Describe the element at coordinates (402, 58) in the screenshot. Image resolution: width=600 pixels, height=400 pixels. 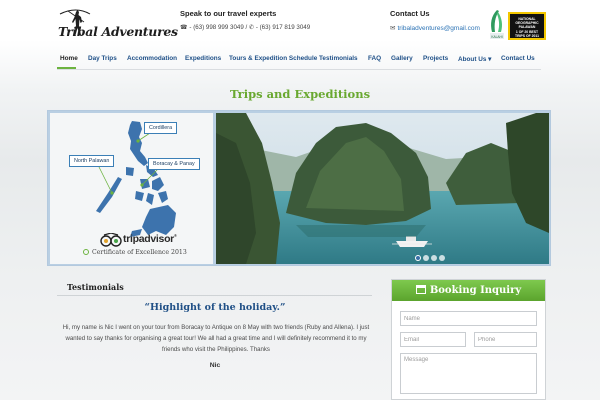
I see `nav-gallery: Gallery` at that location.